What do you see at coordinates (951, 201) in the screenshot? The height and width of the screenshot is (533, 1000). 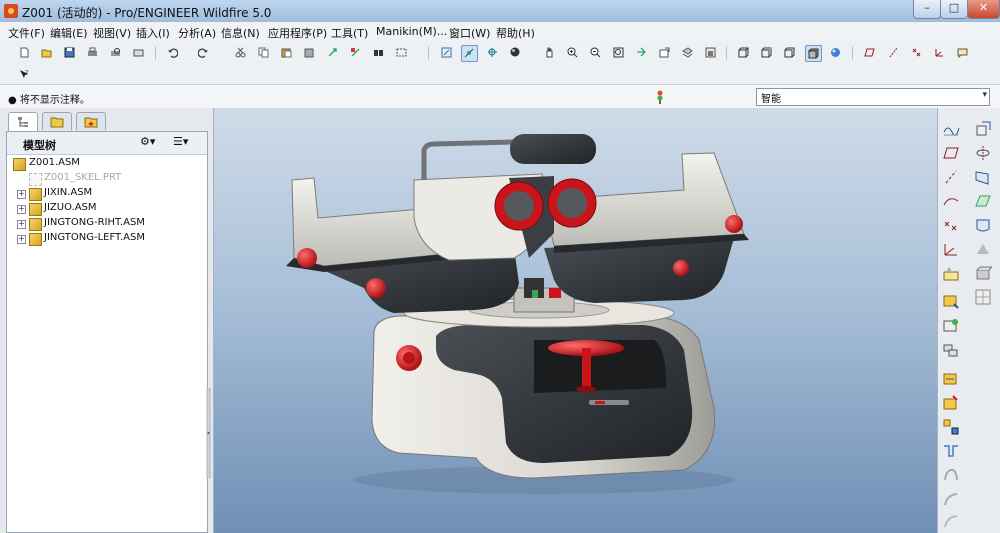 I see `datum-curve-tool-icon` at bounding box center [951, 201].